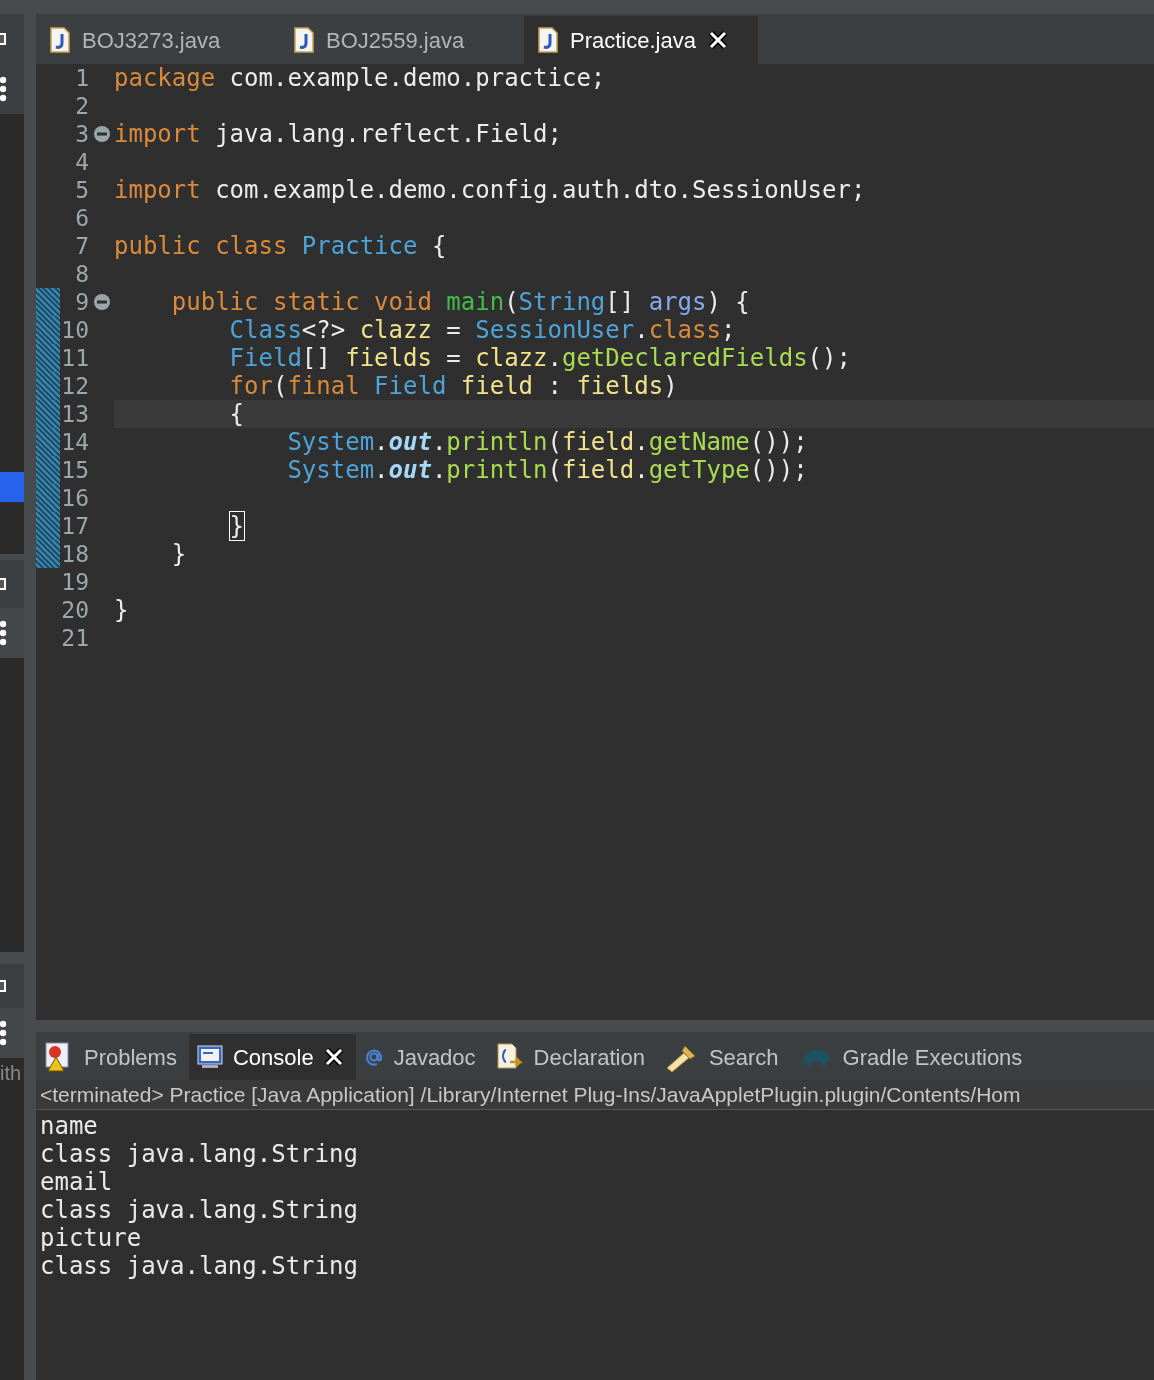  Describe the element at coordinates (81, 106) in the screenshot. I see `line-number: 2` at that location.